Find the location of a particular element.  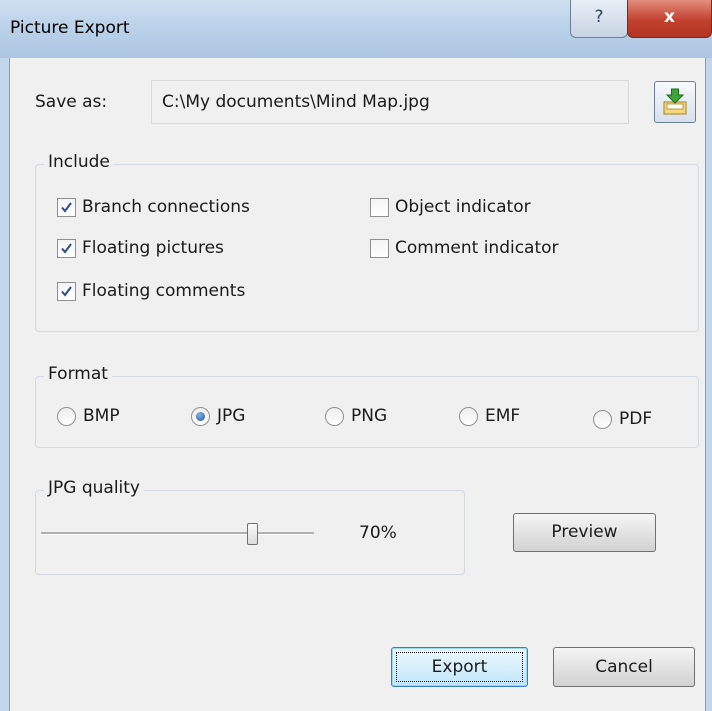

radio-emf: EMF is located at coordinates (489, 416).